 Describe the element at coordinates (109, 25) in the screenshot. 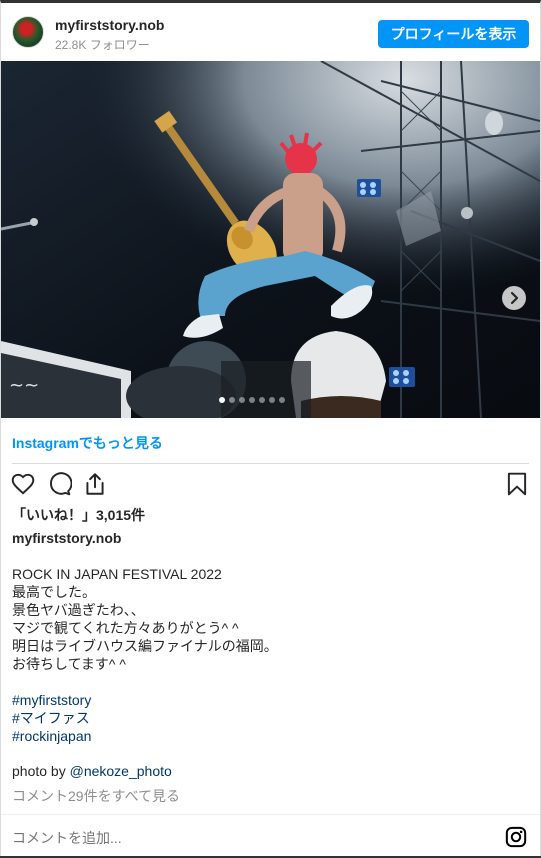

I see `header-username: myfirststory.nob` at that location.